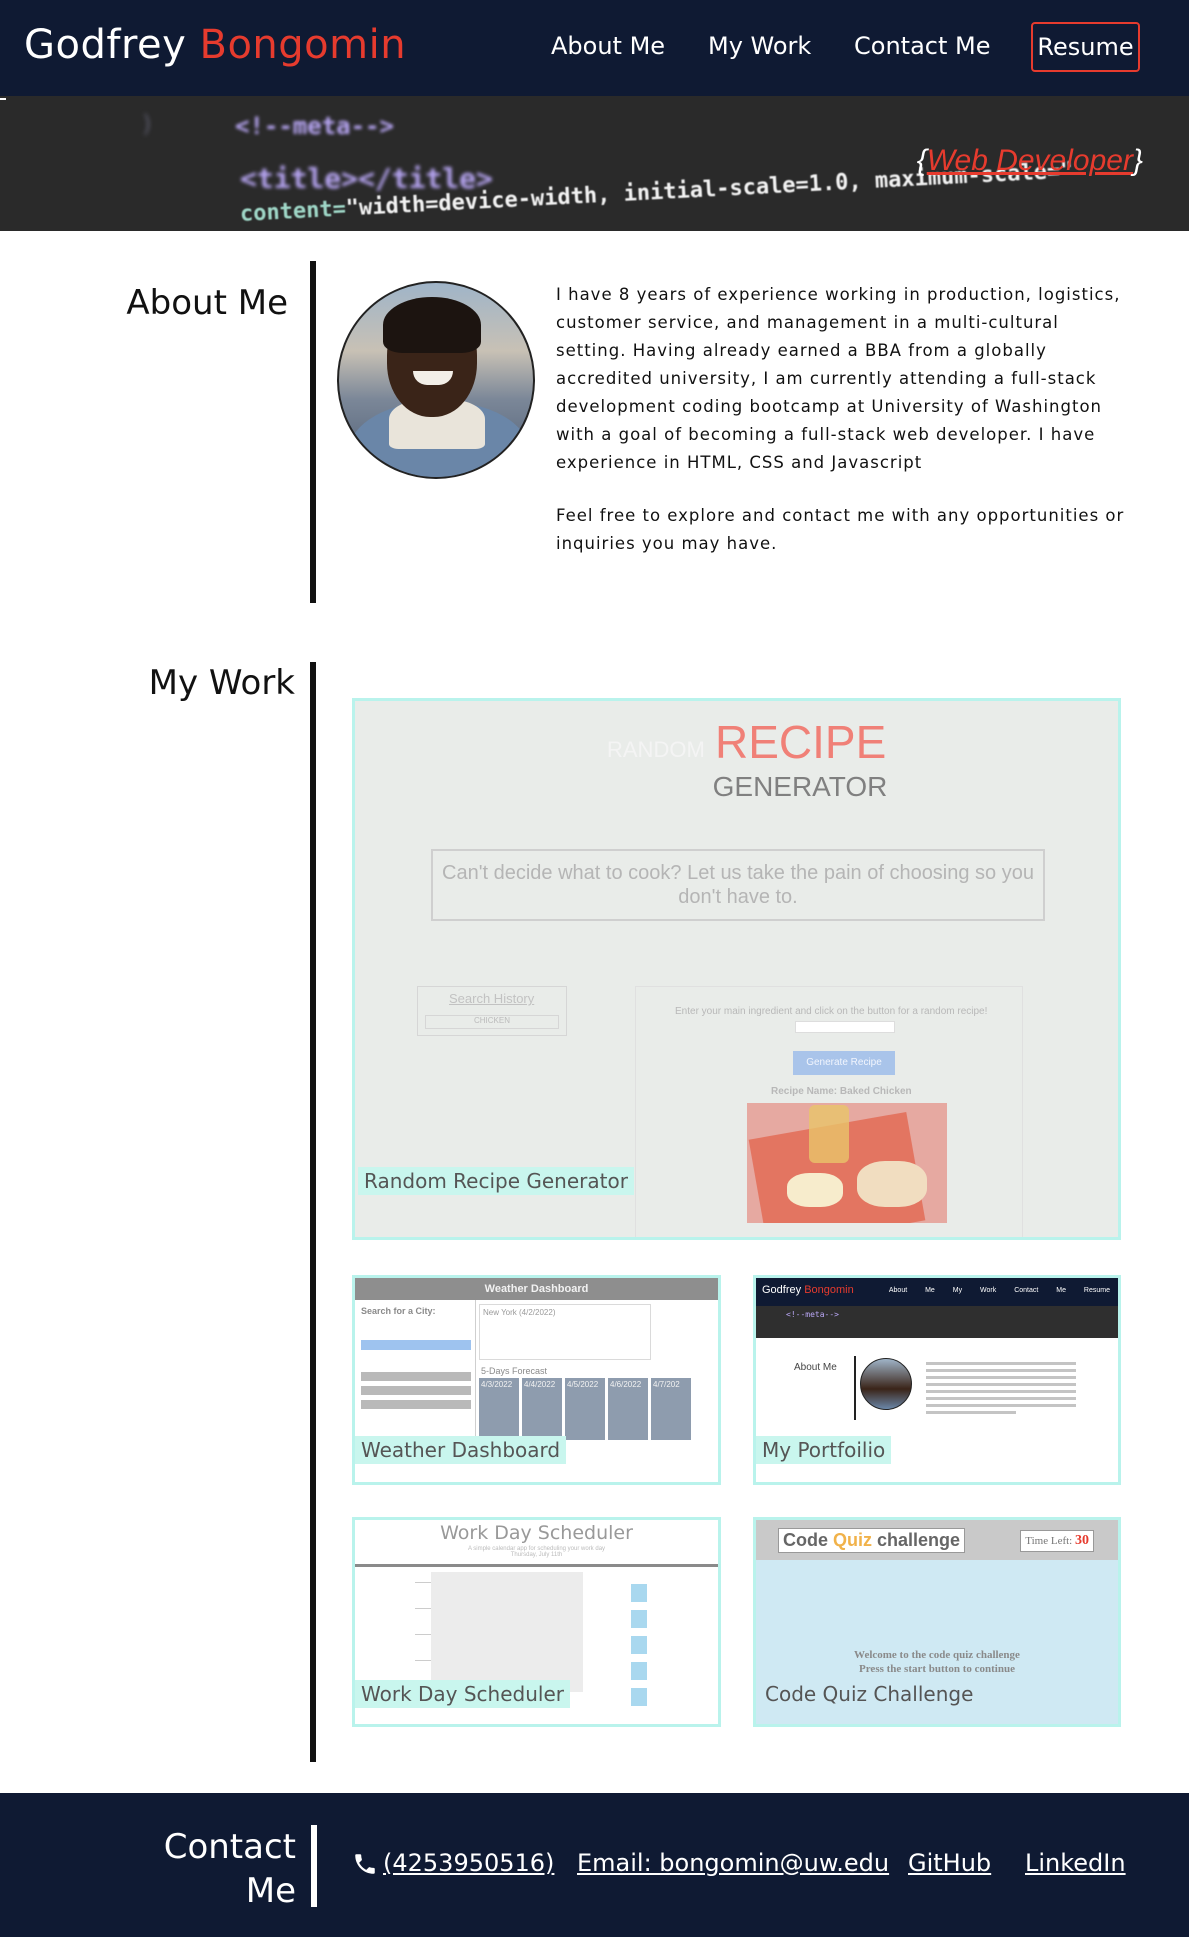  What do you see at coordinates (841, 1091) in the screenshot?
I see `recipe-name: Recipe Name: Baked Chicken` at bounding box center [841, 1091].